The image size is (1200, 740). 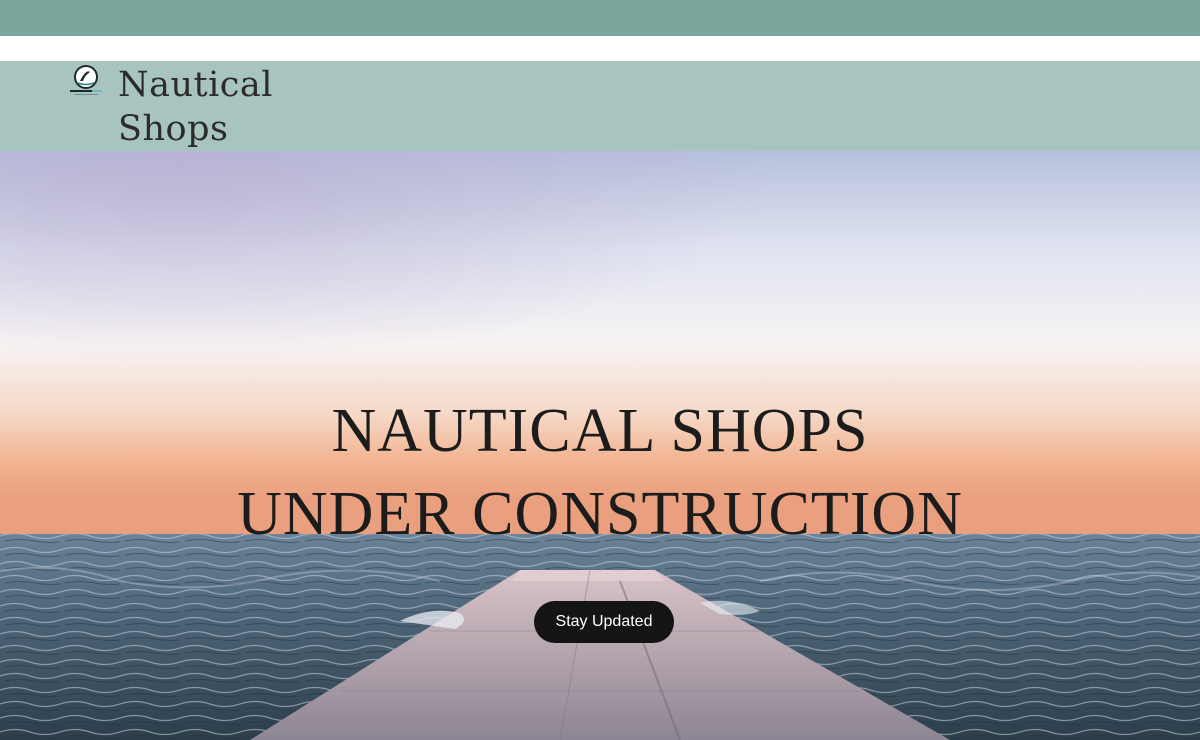 What do you see at coordinates (600, 18) in the screenshot?
I see `top-banner-strip` at bounding box center [600, 18].